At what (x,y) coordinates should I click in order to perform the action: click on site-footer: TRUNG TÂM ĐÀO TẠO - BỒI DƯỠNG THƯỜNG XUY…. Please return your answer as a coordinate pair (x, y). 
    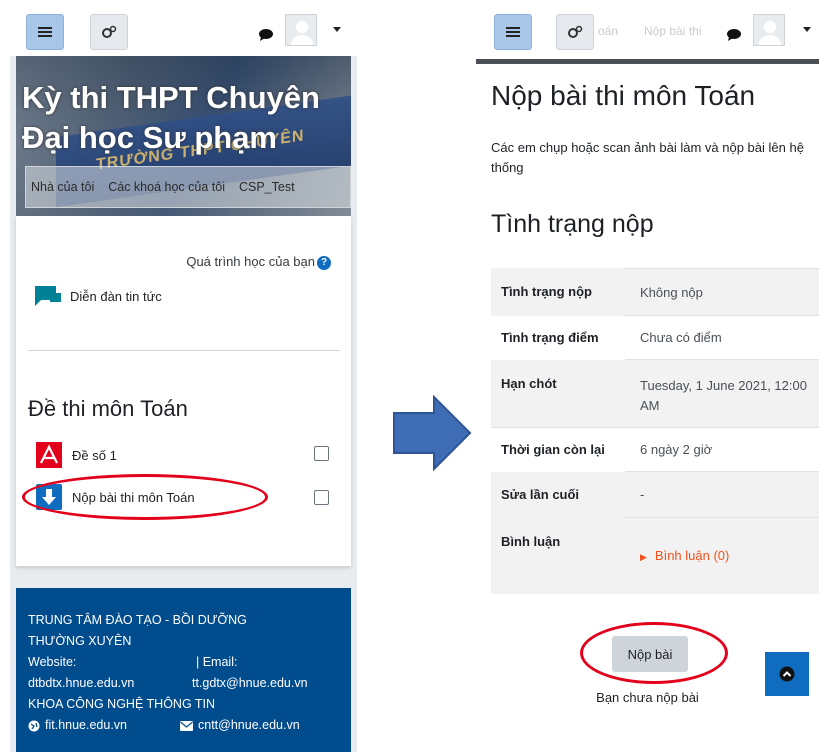
    Looking at the image, I should click on (183, 670).